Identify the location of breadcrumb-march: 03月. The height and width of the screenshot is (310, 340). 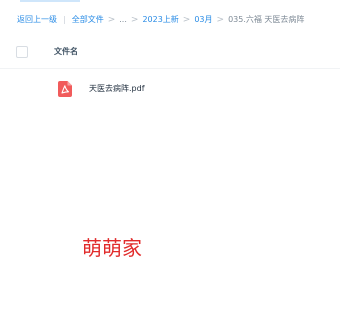
(203, 20).